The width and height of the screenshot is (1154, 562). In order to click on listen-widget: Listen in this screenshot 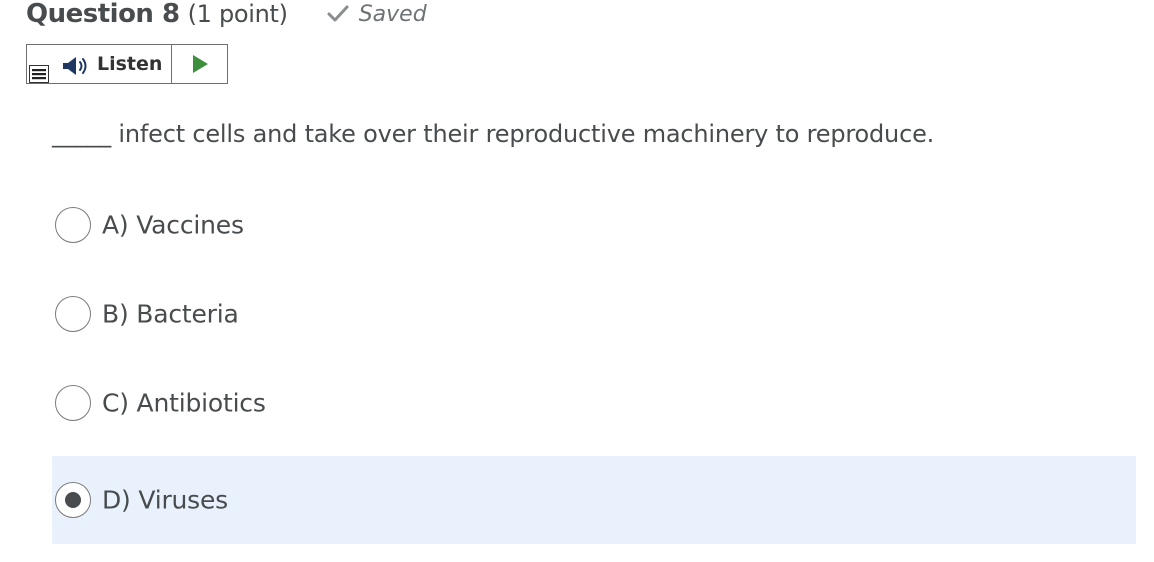, I will do `click(127, 64)`.